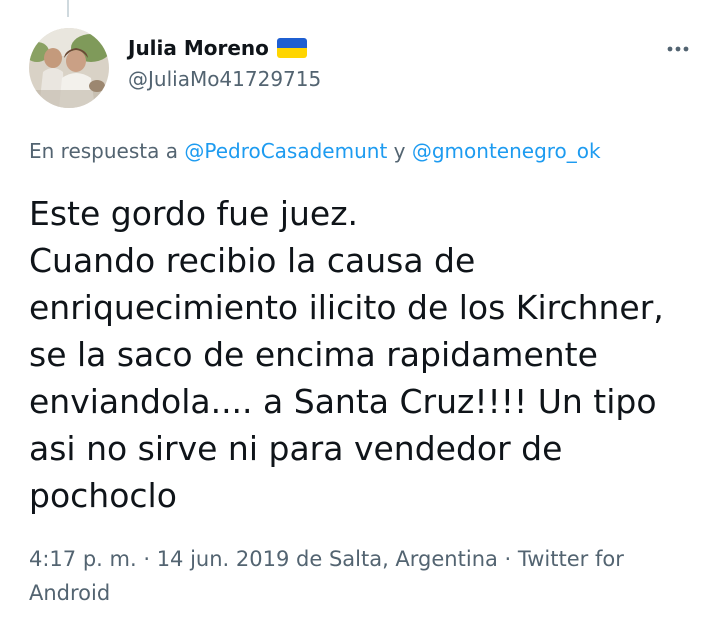 The height and width of the screenshot is (627, 720). Describe the element at coordinates (83, 559) in the screenshot. I see `tweet-timestamp-time: 4:17 p. m.` at that location.